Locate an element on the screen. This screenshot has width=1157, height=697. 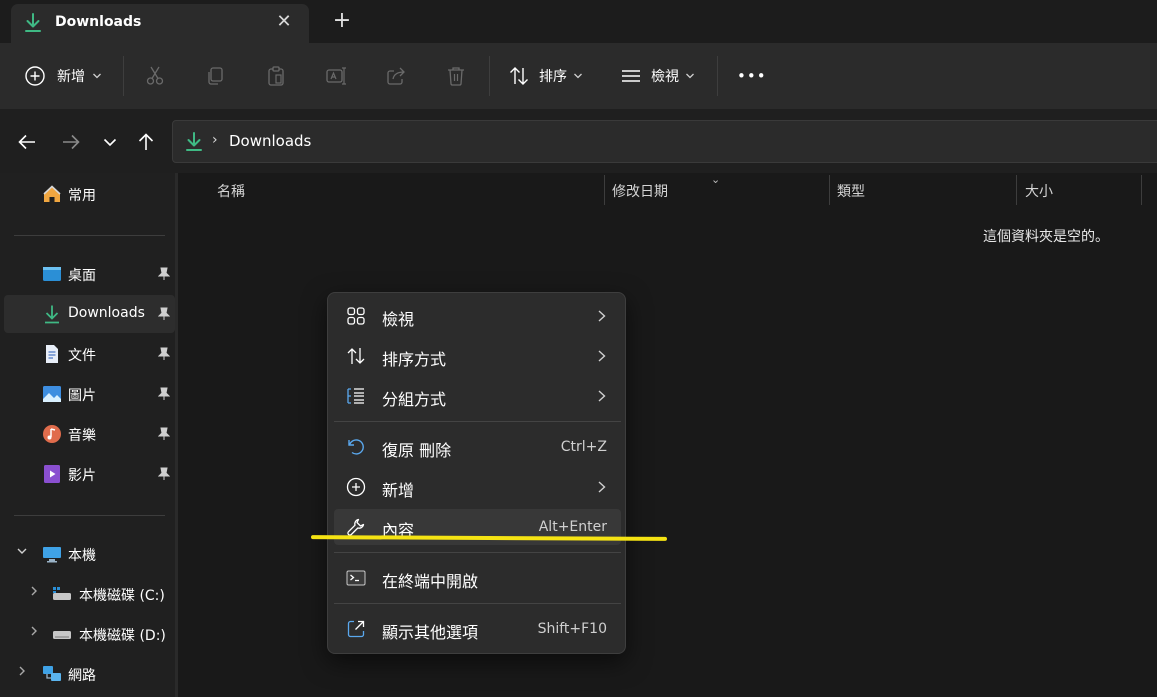
tab-title: Downloads is located at coordinates (98, 22).